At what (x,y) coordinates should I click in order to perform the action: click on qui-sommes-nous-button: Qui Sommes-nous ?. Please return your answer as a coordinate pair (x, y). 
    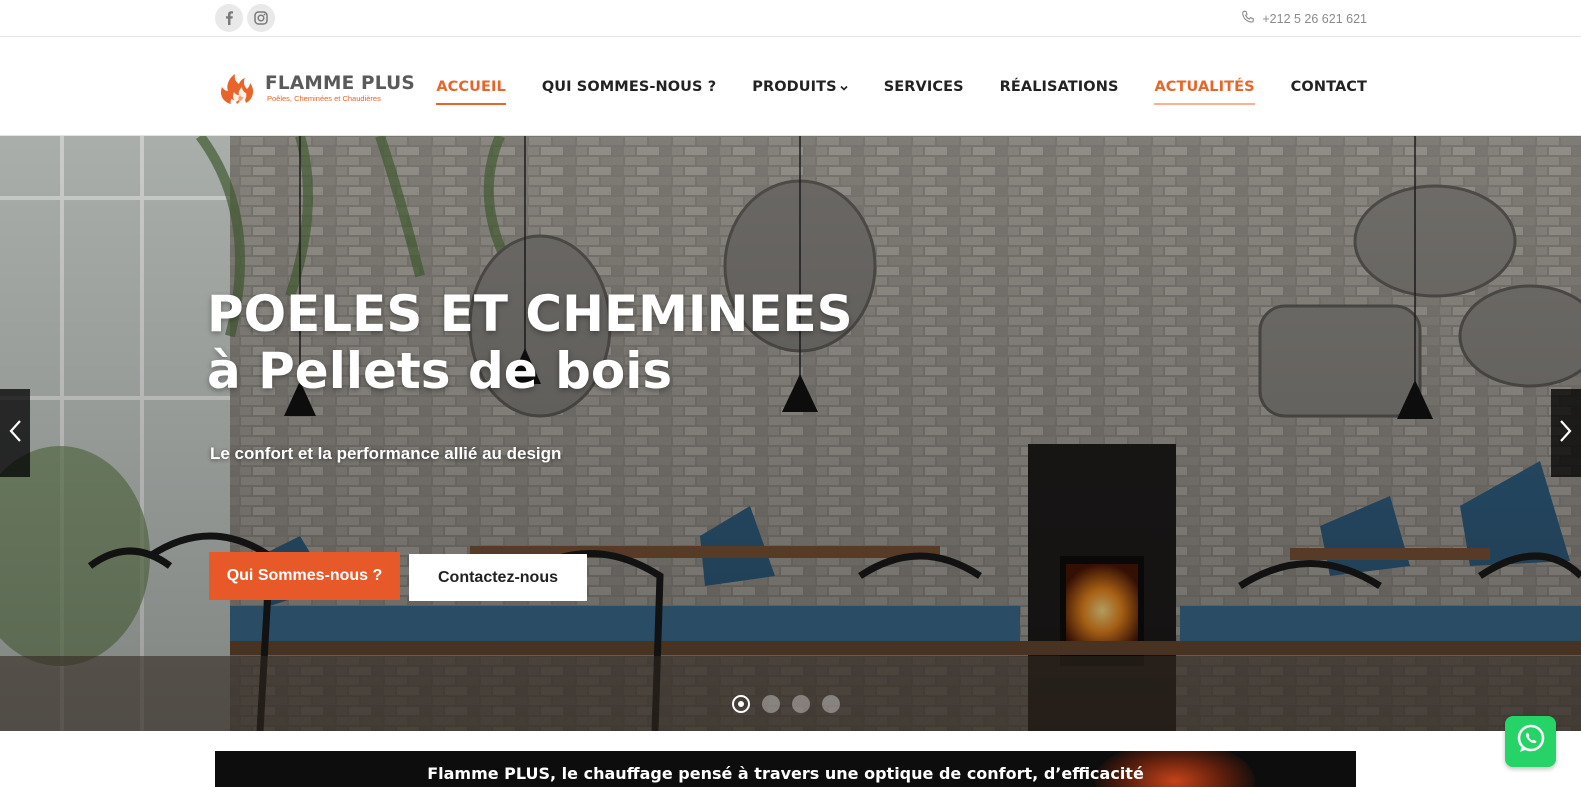
    Looking at the image, I should click on (304, 576).